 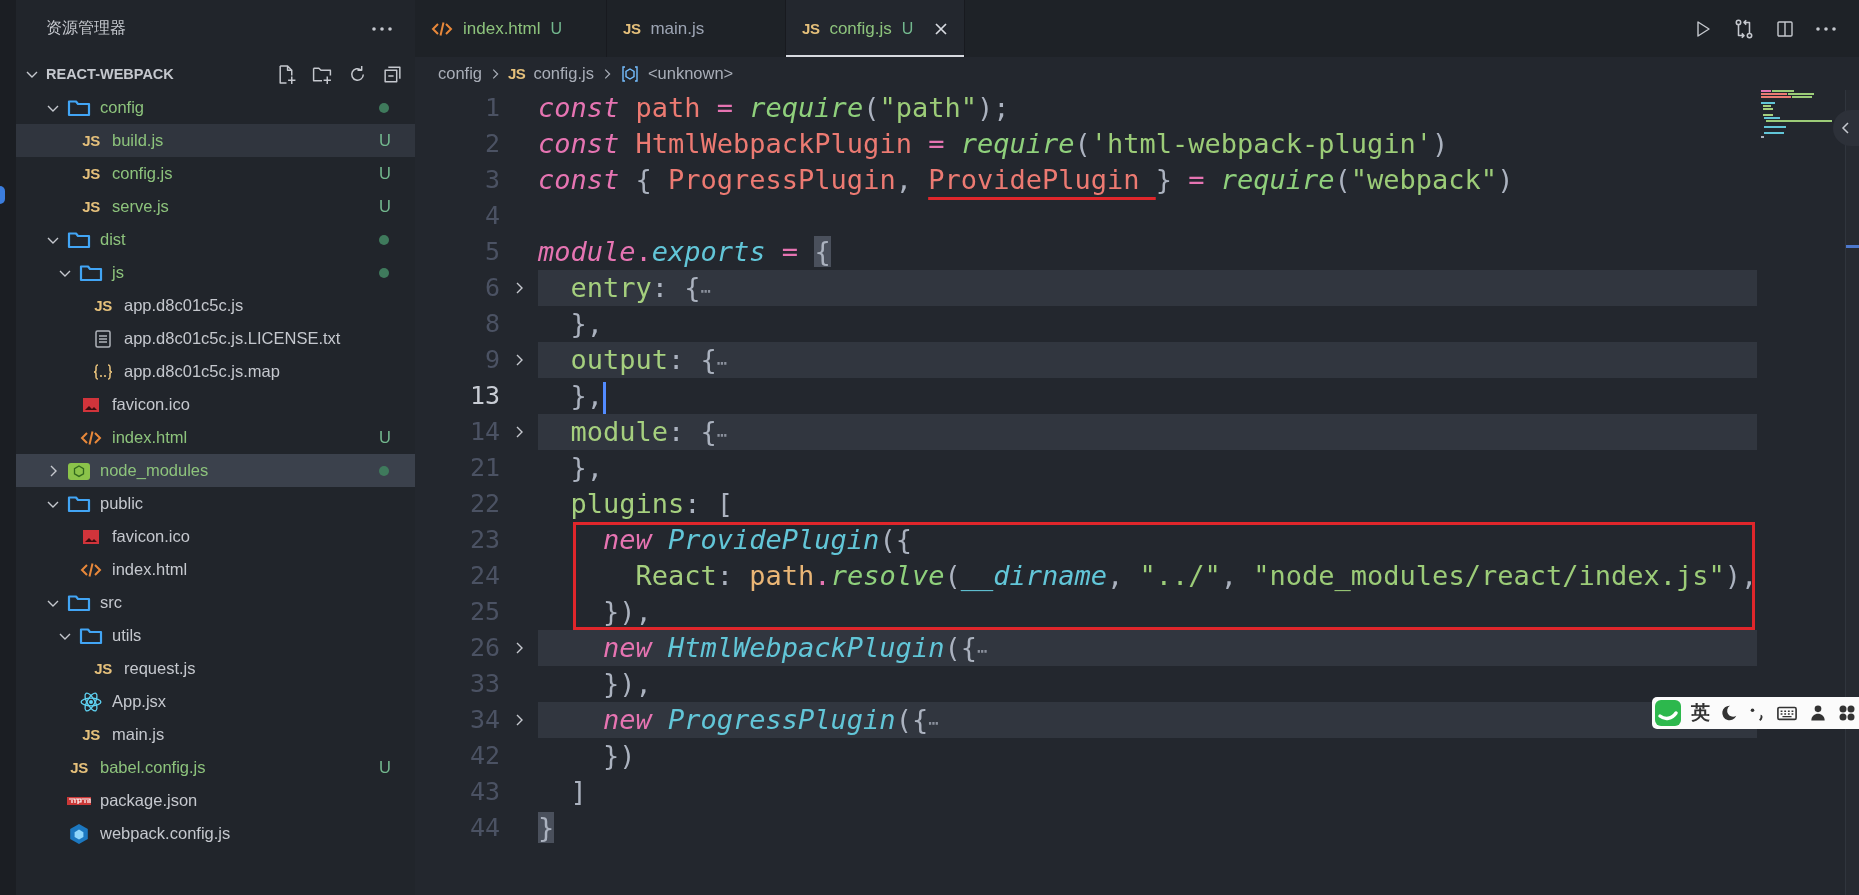 I want to click on panel-toggle-button, so click(x=1846, y=128).